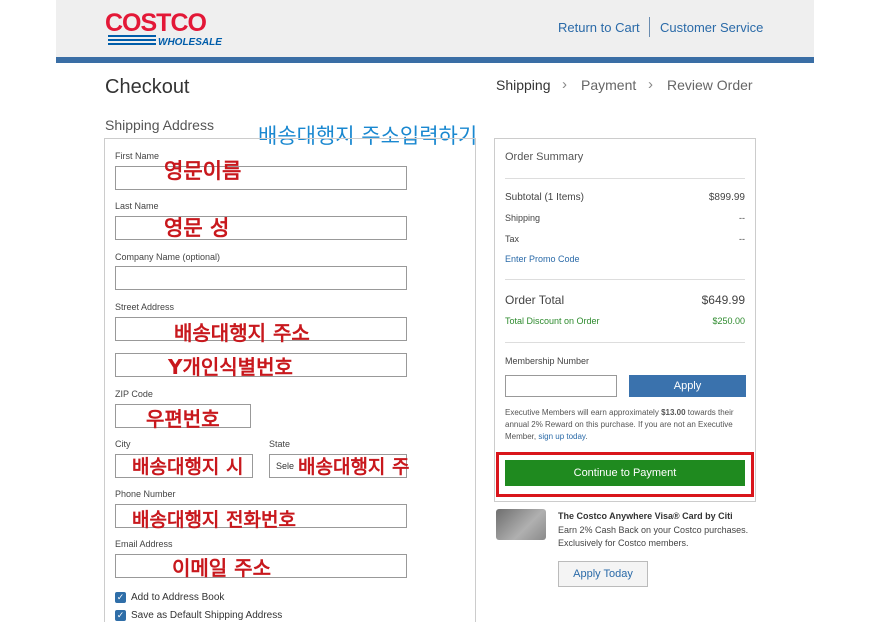 This screenshot has width=870, height=622. I want to click on header-accent-bar, so click(435, 60).